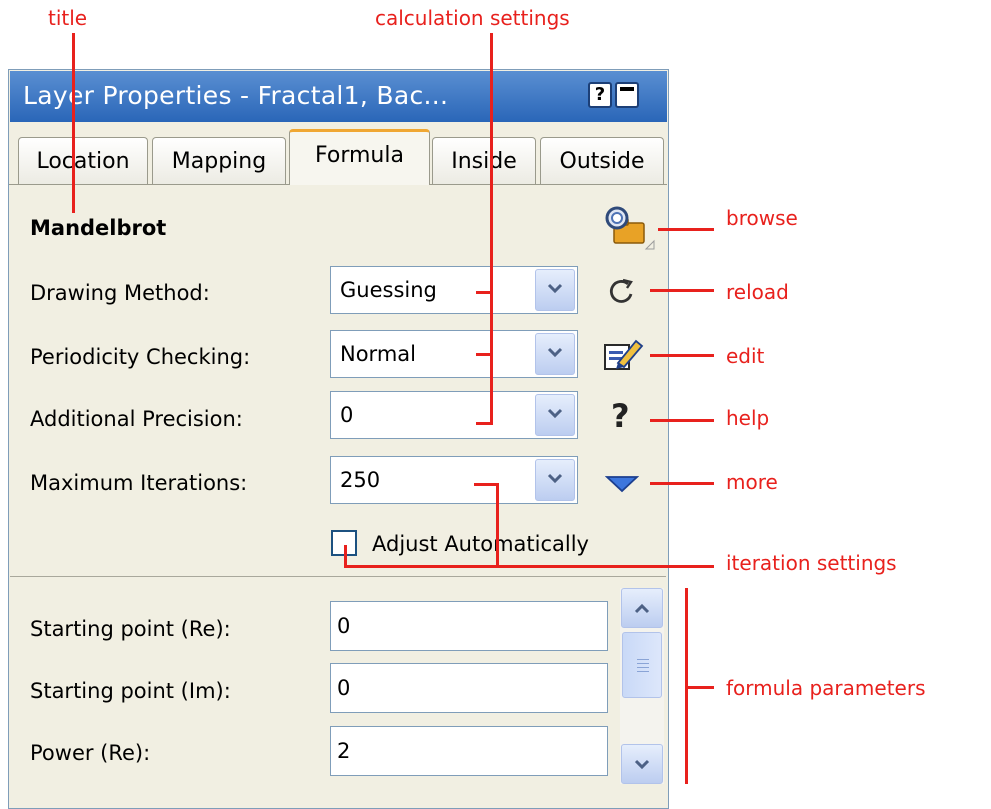 This screenshot has width=991, height=809. I want to click on drawing-method-label: Drawing Method:, so click(120, 293).